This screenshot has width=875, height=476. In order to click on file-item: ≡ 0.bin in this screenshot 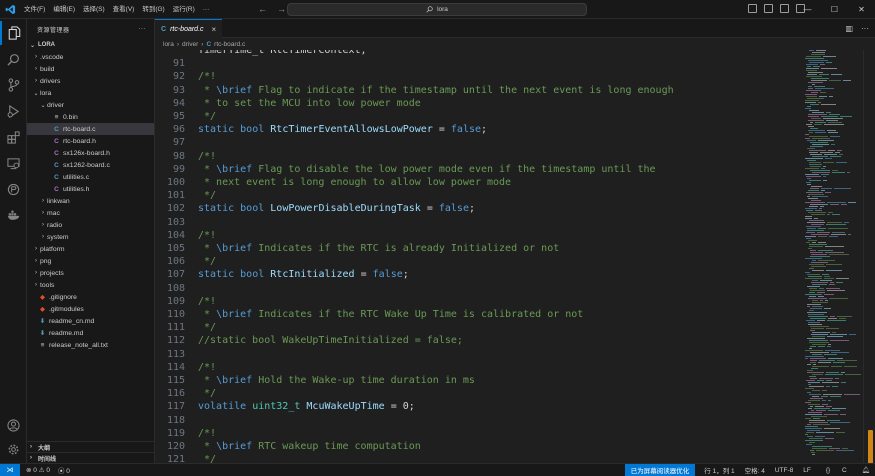, I will do `click(90, 117)`.